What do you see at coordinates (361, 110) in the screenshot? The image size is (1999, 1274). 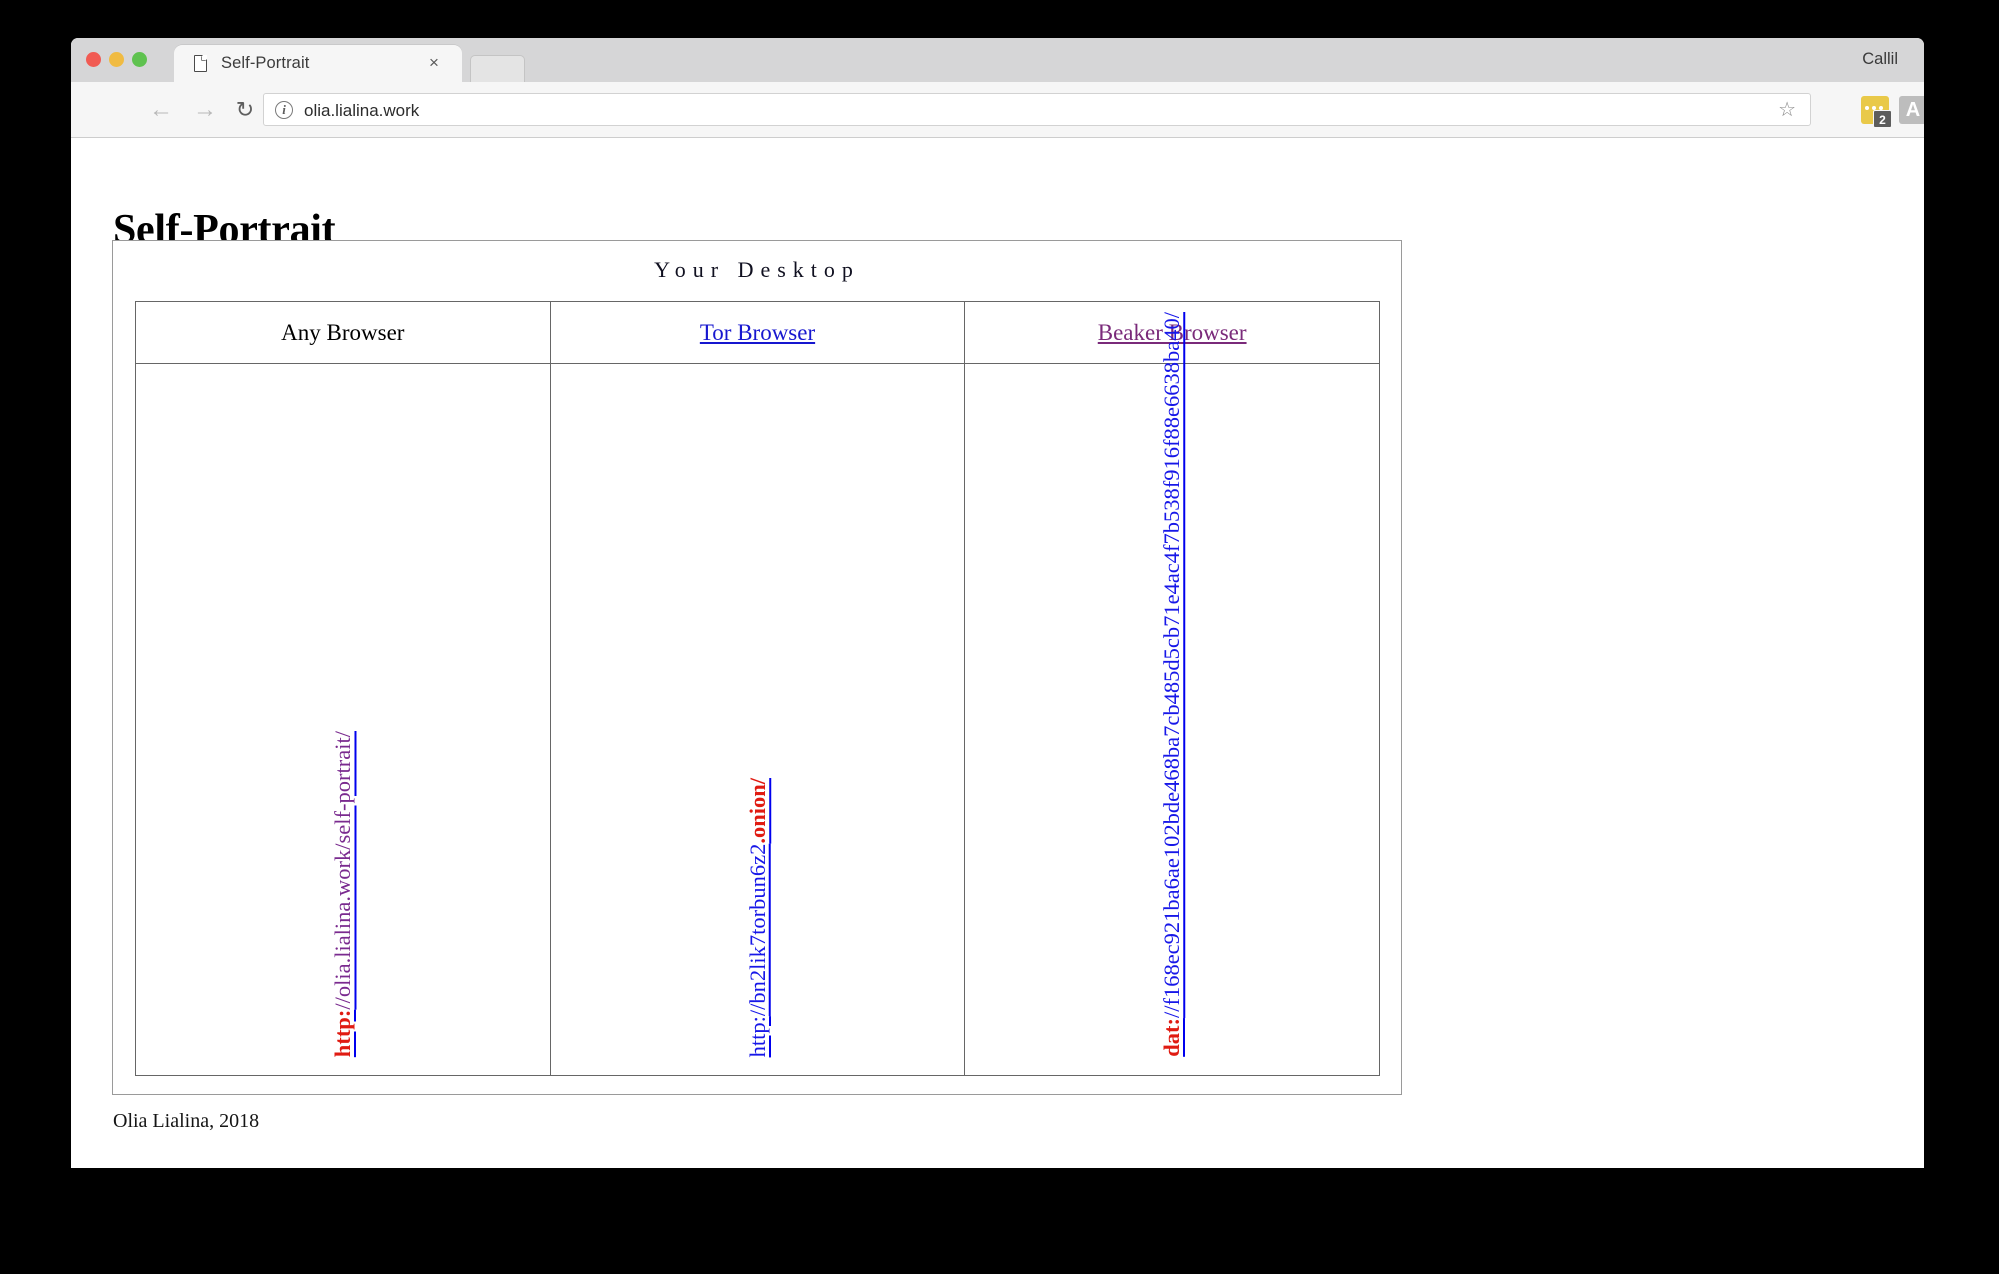 I see `address-bar-url: olia.lialina.work` at bounding box center [361, 110].